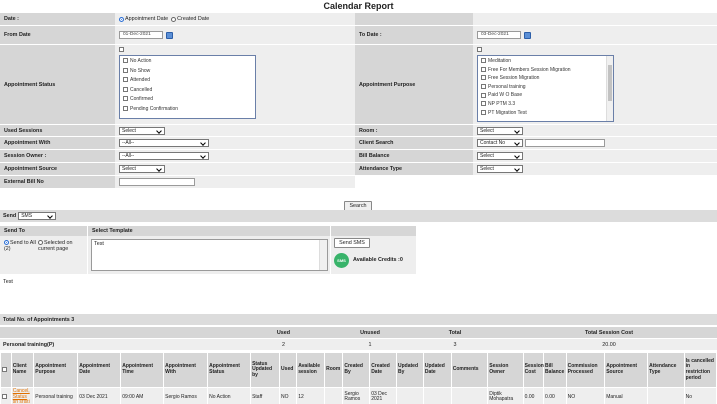 The width and height of the screenshot is (717, 404). I want to click on select-all-checkbox, so click(4, 369).